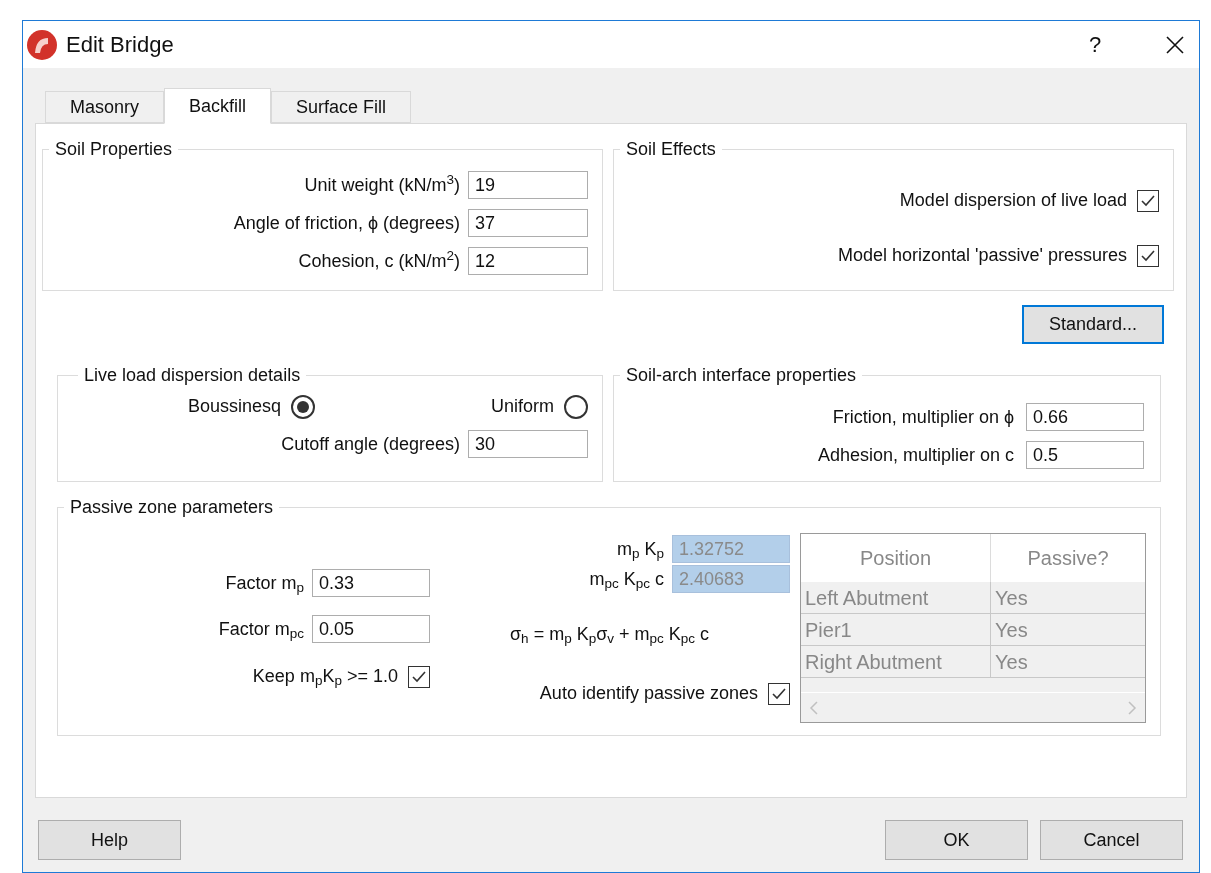 This screenshot has width=1211, height=873. What do you see at coordinates (379, 260) in the screenshot?
I see `field-label: Cohesion, c (kN/m$^{2}$)` at bounding box center [379, 260].